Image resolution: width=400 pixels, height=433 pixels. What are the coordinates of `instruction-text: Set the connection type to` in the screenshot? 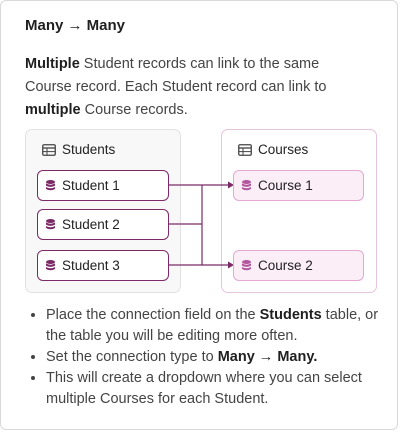 It's located at (132, 357).